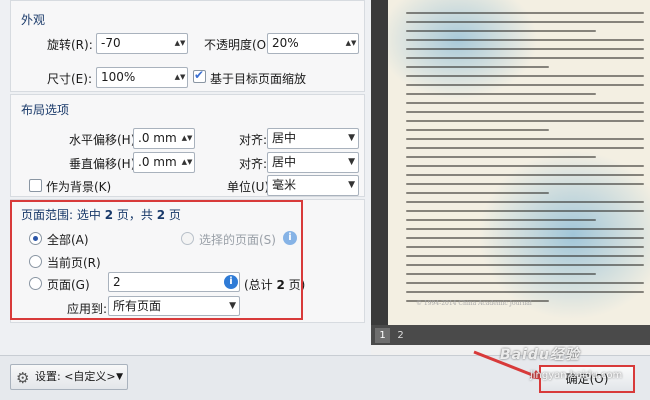 The image size is (650, 400). I want to click on h-offset-spinner: .0 mm ▲▼, so click(164, 138).